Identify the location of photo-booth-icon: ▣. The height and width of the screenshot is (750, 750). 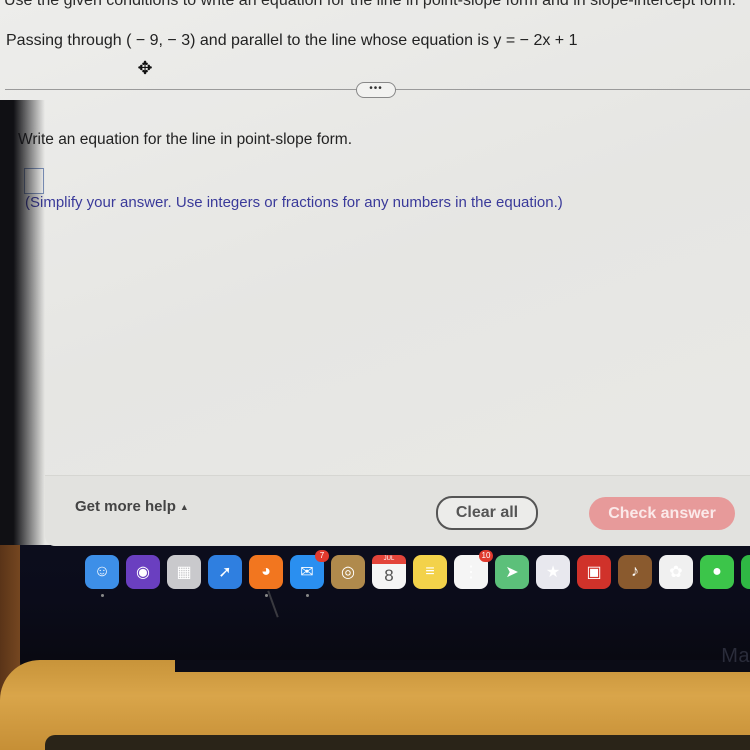
(594, 572).